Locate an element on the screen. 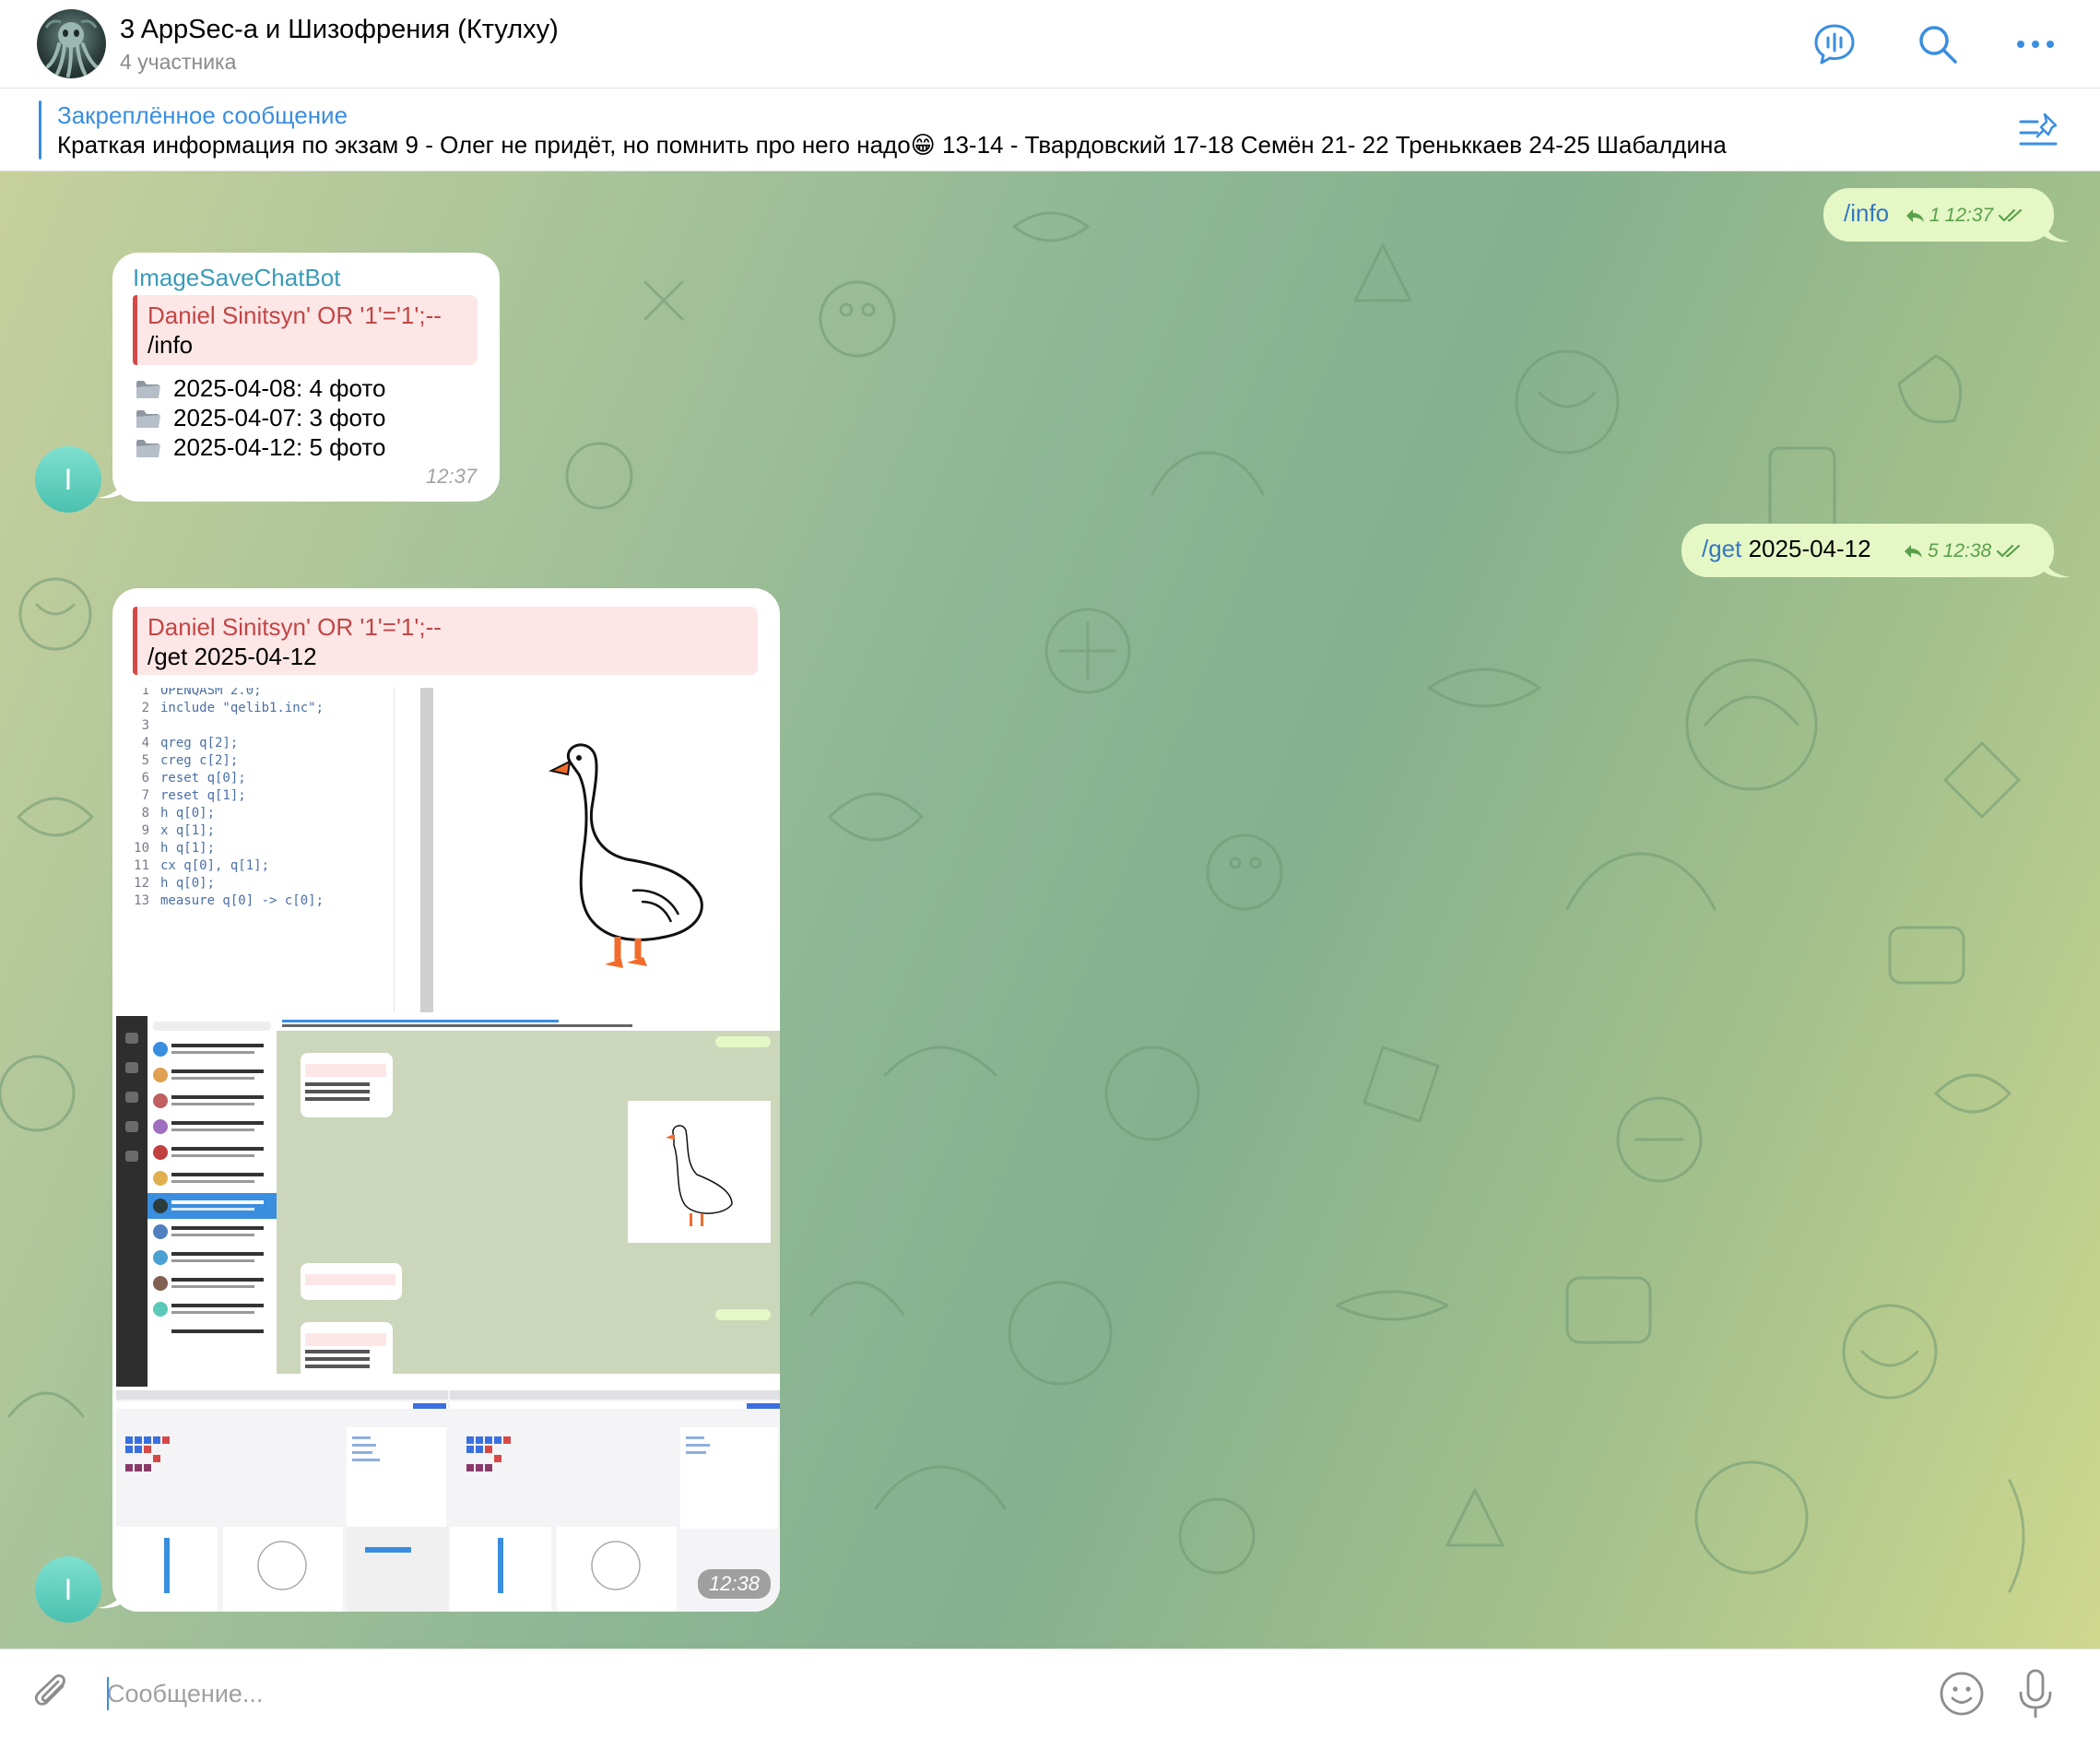 This screenshot has height=1737, width=2100. code-line: 7 reset q[1]; is located at coordinates (194, 795).